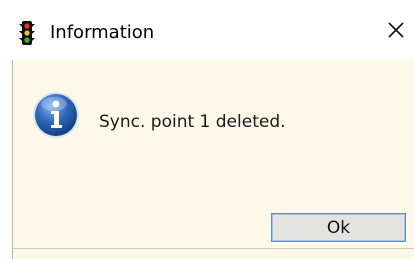 This screenshot has height=259, width=414. What do you see at coordinates (192, 122) in the screenshot?
I see `message-text: Sync. point 1 deleted.` at bounding box center [192, 122].